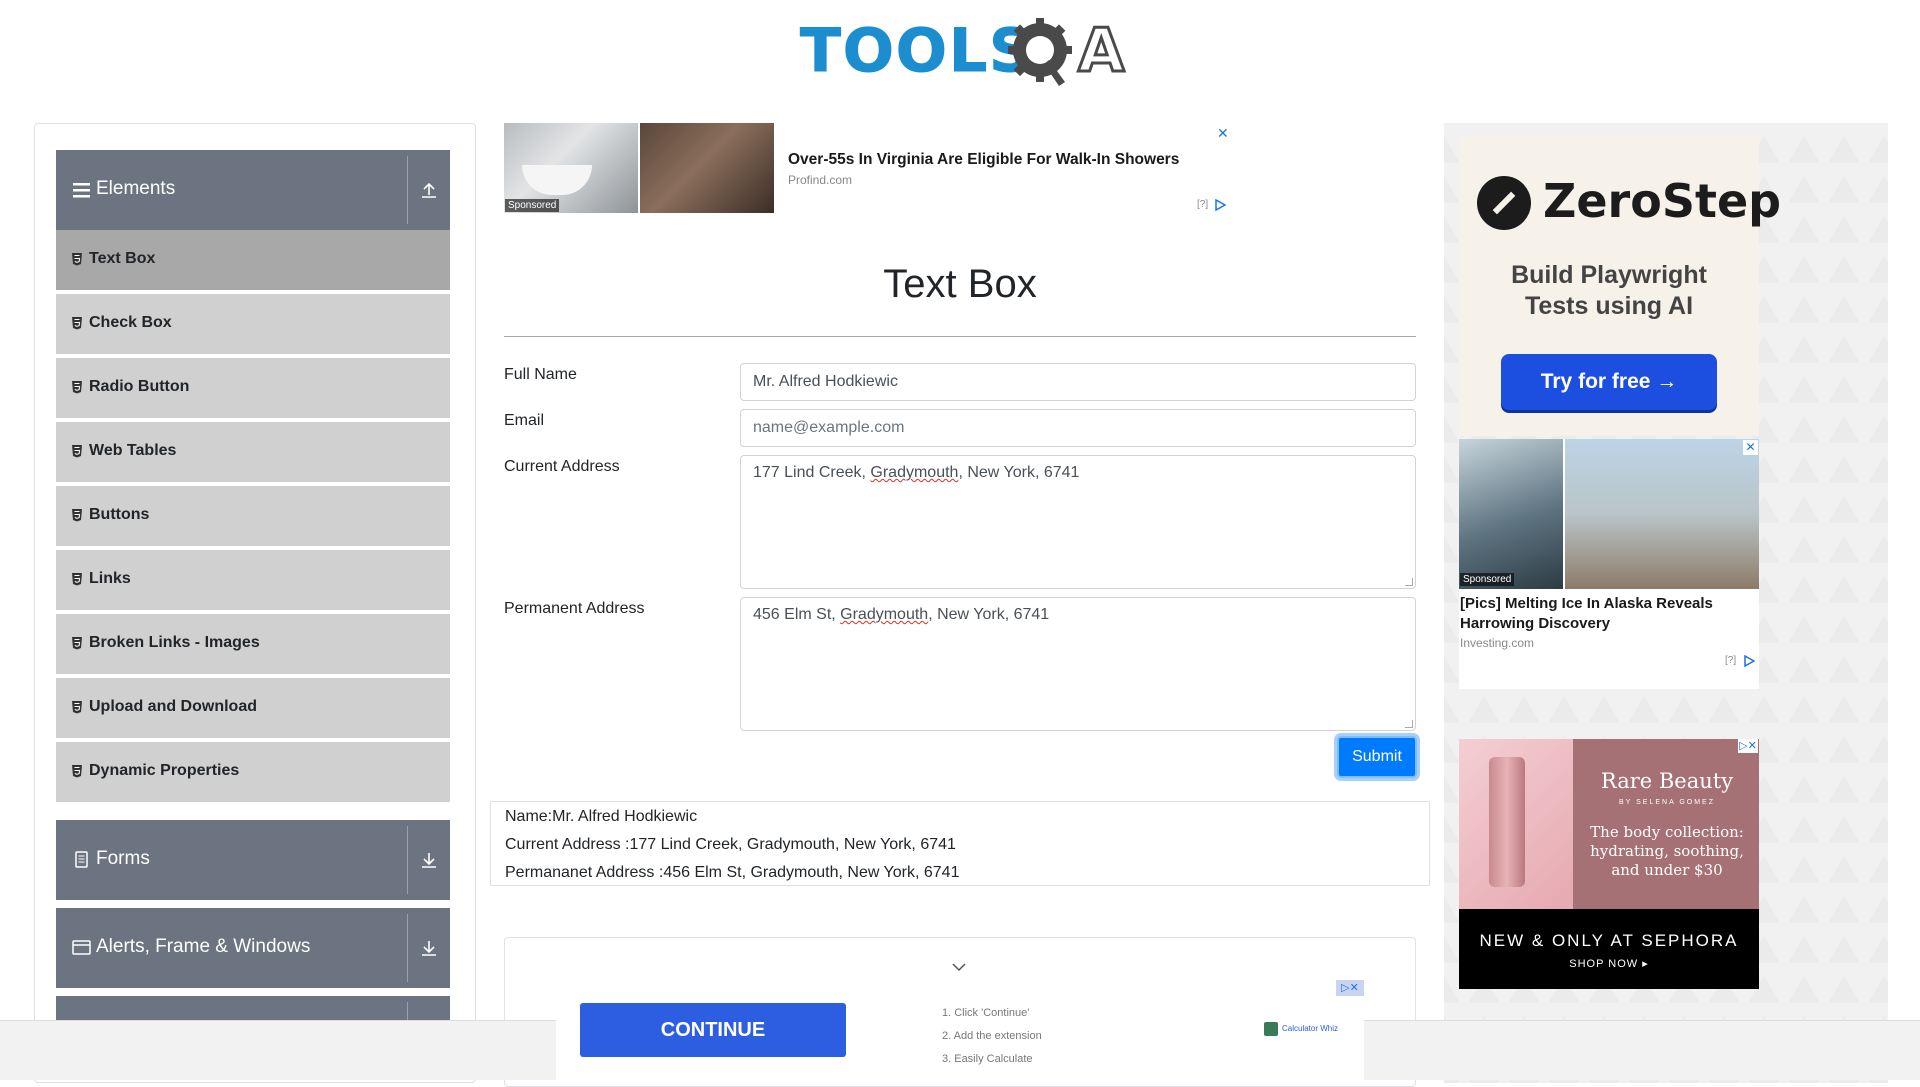 This screenshot has width=1920, height=1087. Describe the element at coordinates (601, 816) in the screenshot. I see `output-name: Name:Mr. Alfred Hodkiewic` at that location.